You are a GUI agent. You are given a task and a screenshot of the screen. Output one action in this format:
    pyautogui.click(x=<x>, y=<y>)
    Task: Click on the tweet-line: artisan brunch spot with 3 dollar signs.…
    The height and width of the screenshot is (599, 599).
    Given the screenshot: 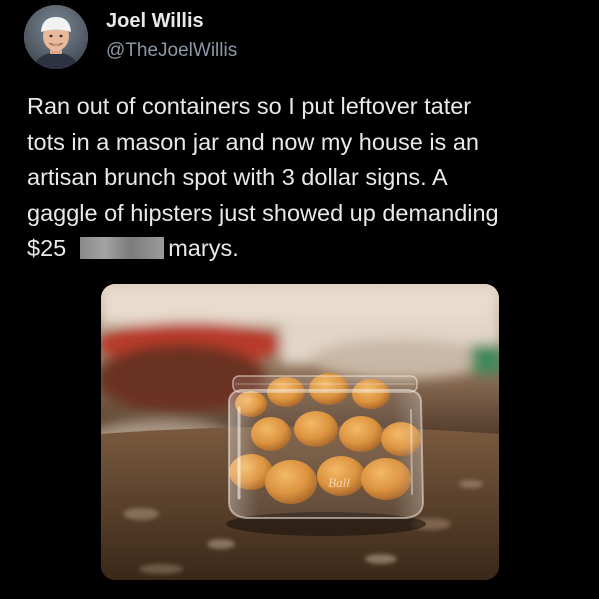 What is the action you would take?
    pyautogui.click(x=237, y=177)
    